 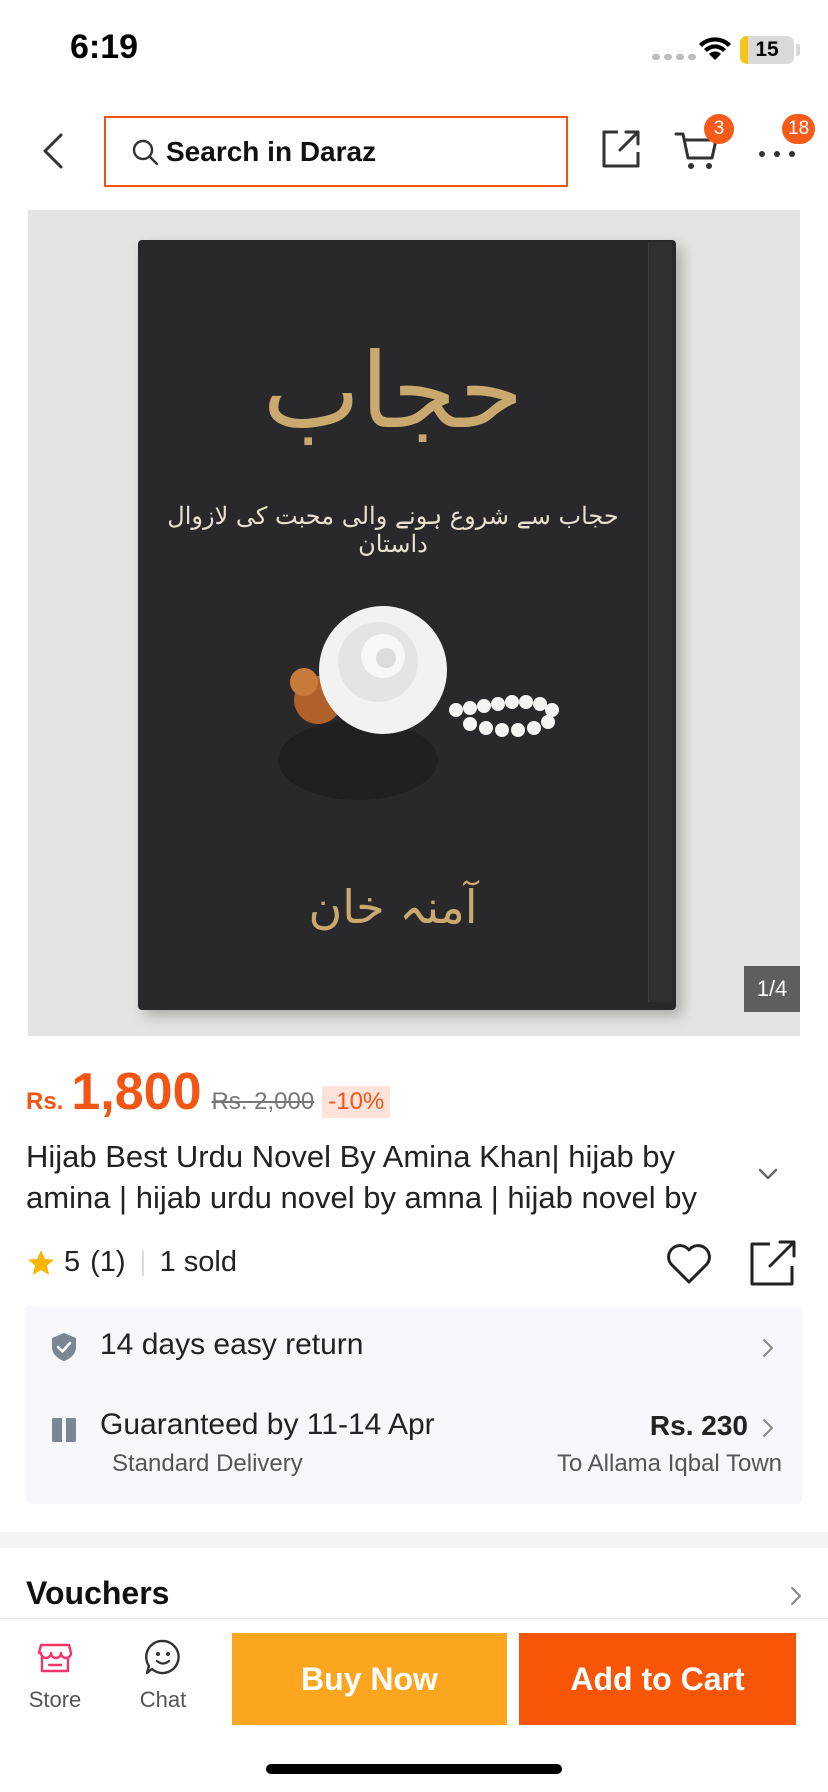 I want to click on original-price: Rs. 2,000, so click(x=263, y=1101).